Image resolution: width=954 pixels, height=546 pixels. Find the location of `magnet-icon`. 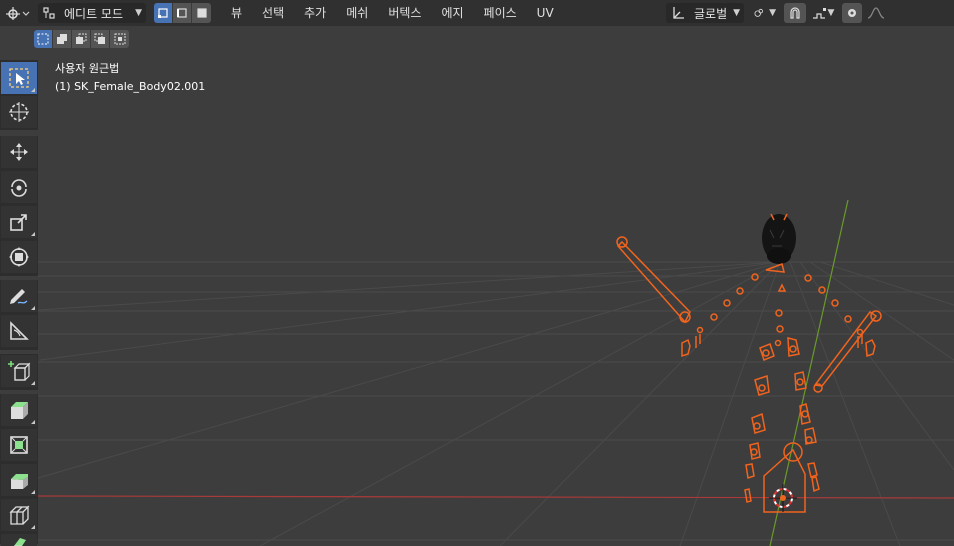

magnet-icon is located at coordinates (795, 13).